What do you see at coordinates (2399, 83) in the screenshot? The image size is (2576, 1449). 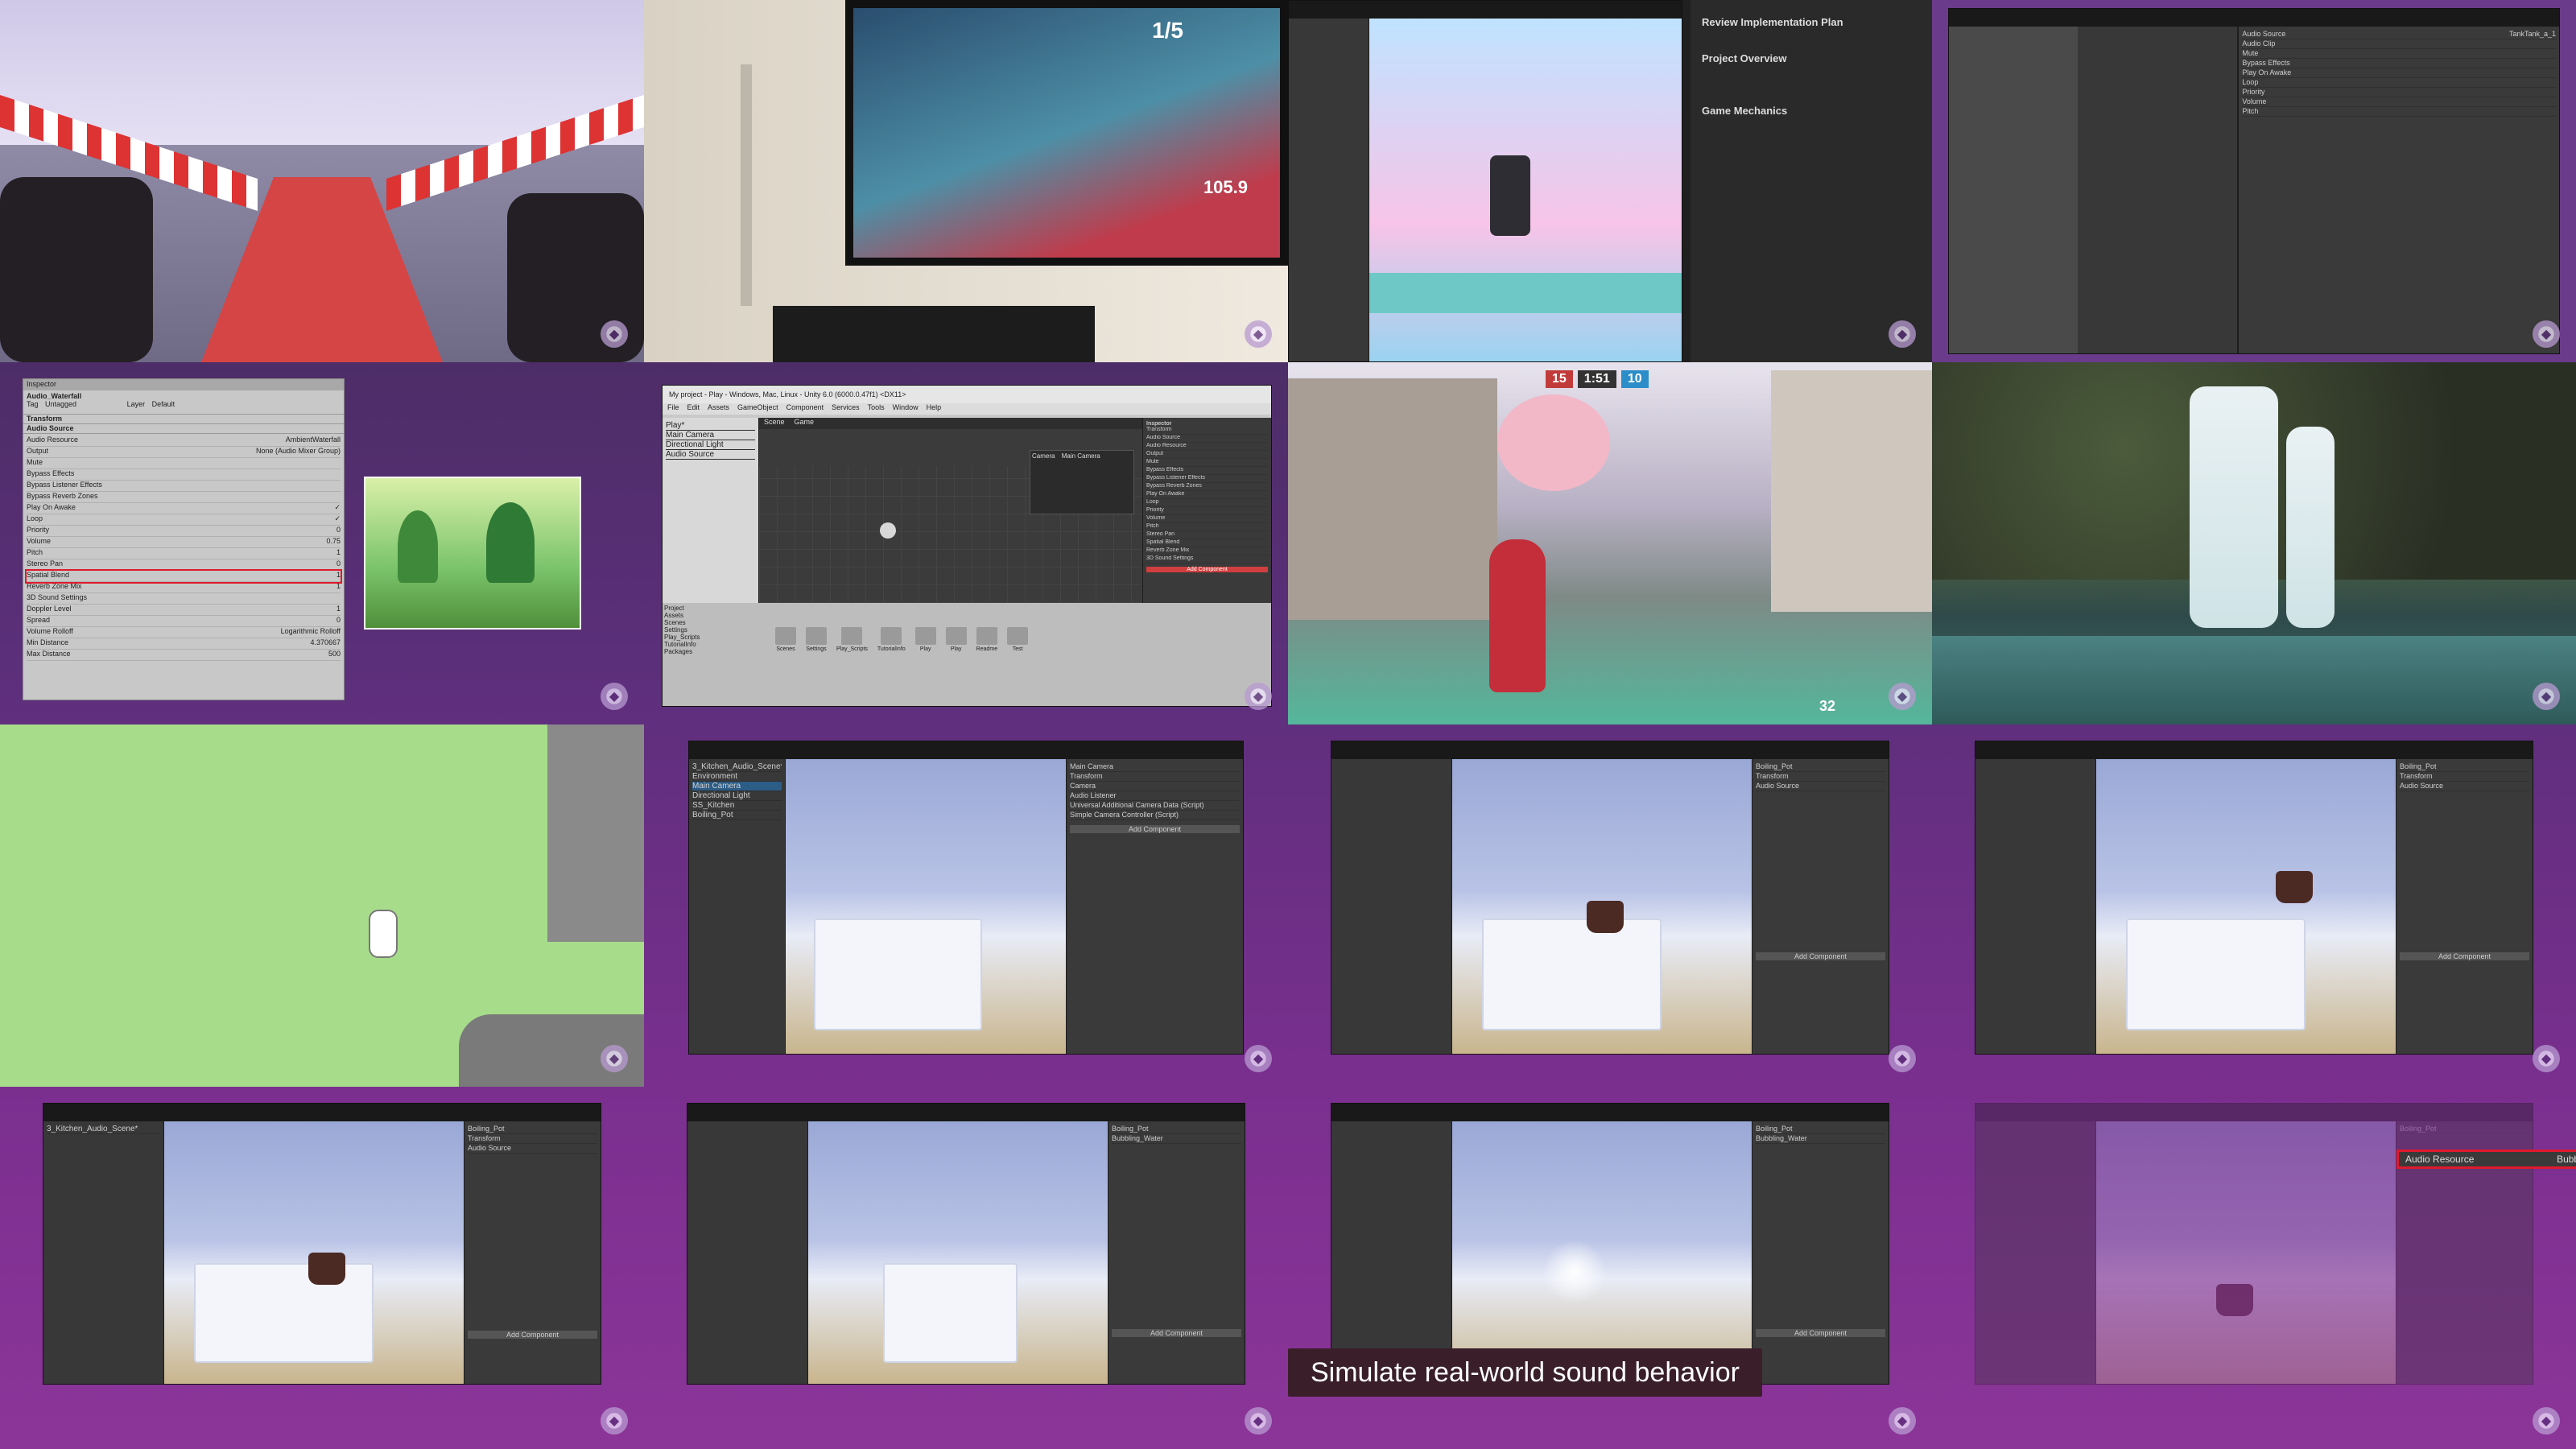 I see `inspector-row: Loop` at bounding box center [2399, 83].